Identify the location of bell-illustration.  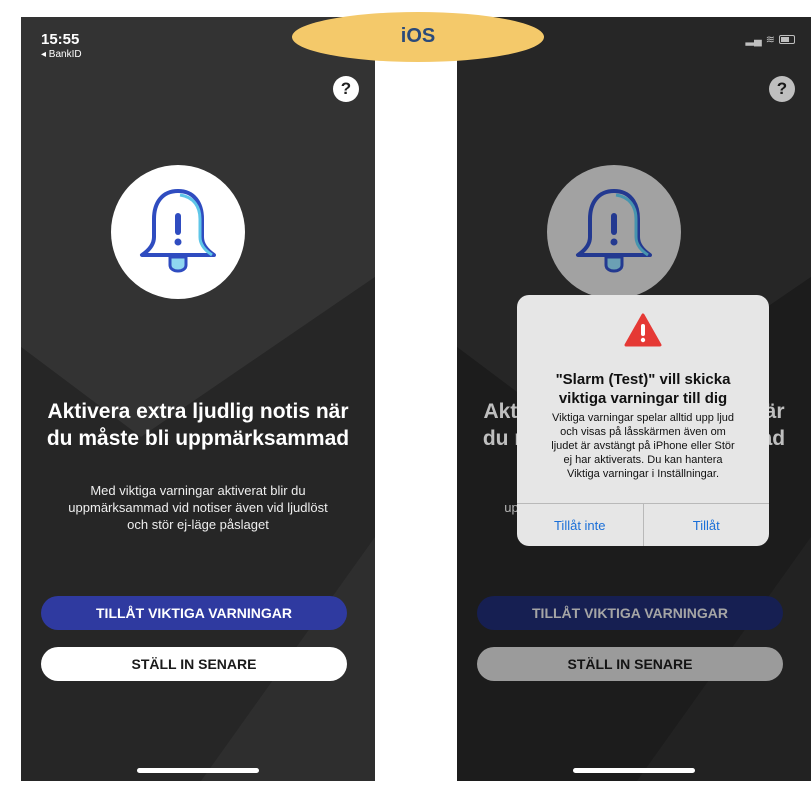
(178, 232).